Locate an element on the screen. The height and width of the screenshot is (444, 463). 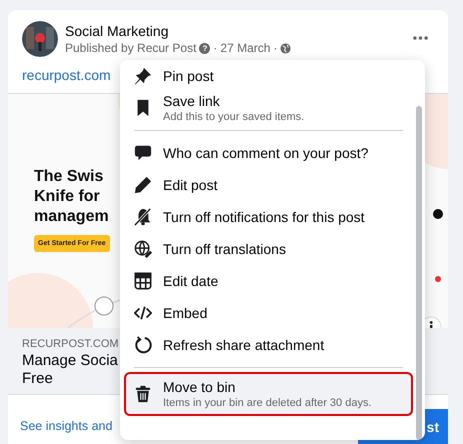
author-name: Social Marketing is located at coordinates (116, 31).